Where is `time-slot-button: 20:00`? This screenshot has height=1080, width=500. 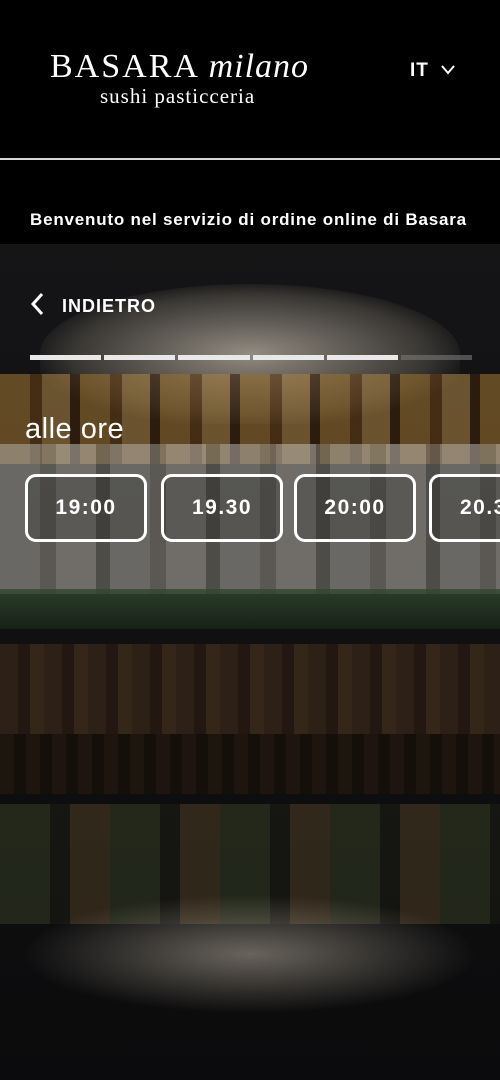 time-slot-button: 20:00 is located at coordinates (355, 508).